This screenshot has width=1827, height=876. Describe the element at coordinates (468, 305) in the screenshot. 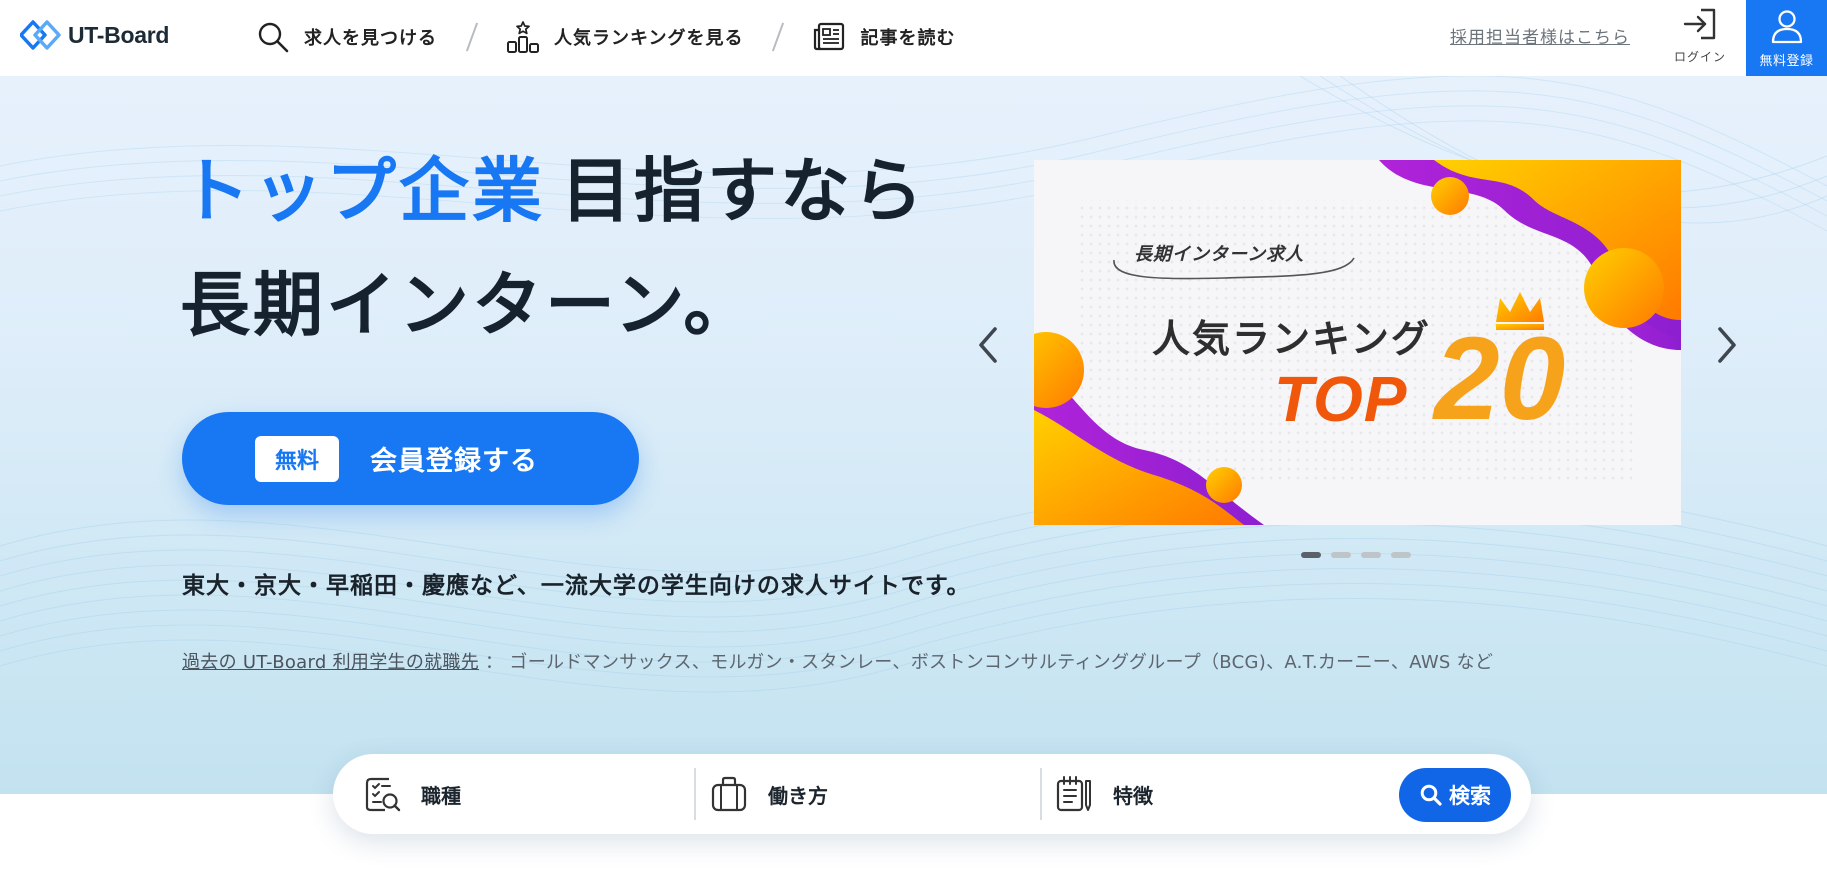

I see `headline-line-2: 長期インターン。` at that location.